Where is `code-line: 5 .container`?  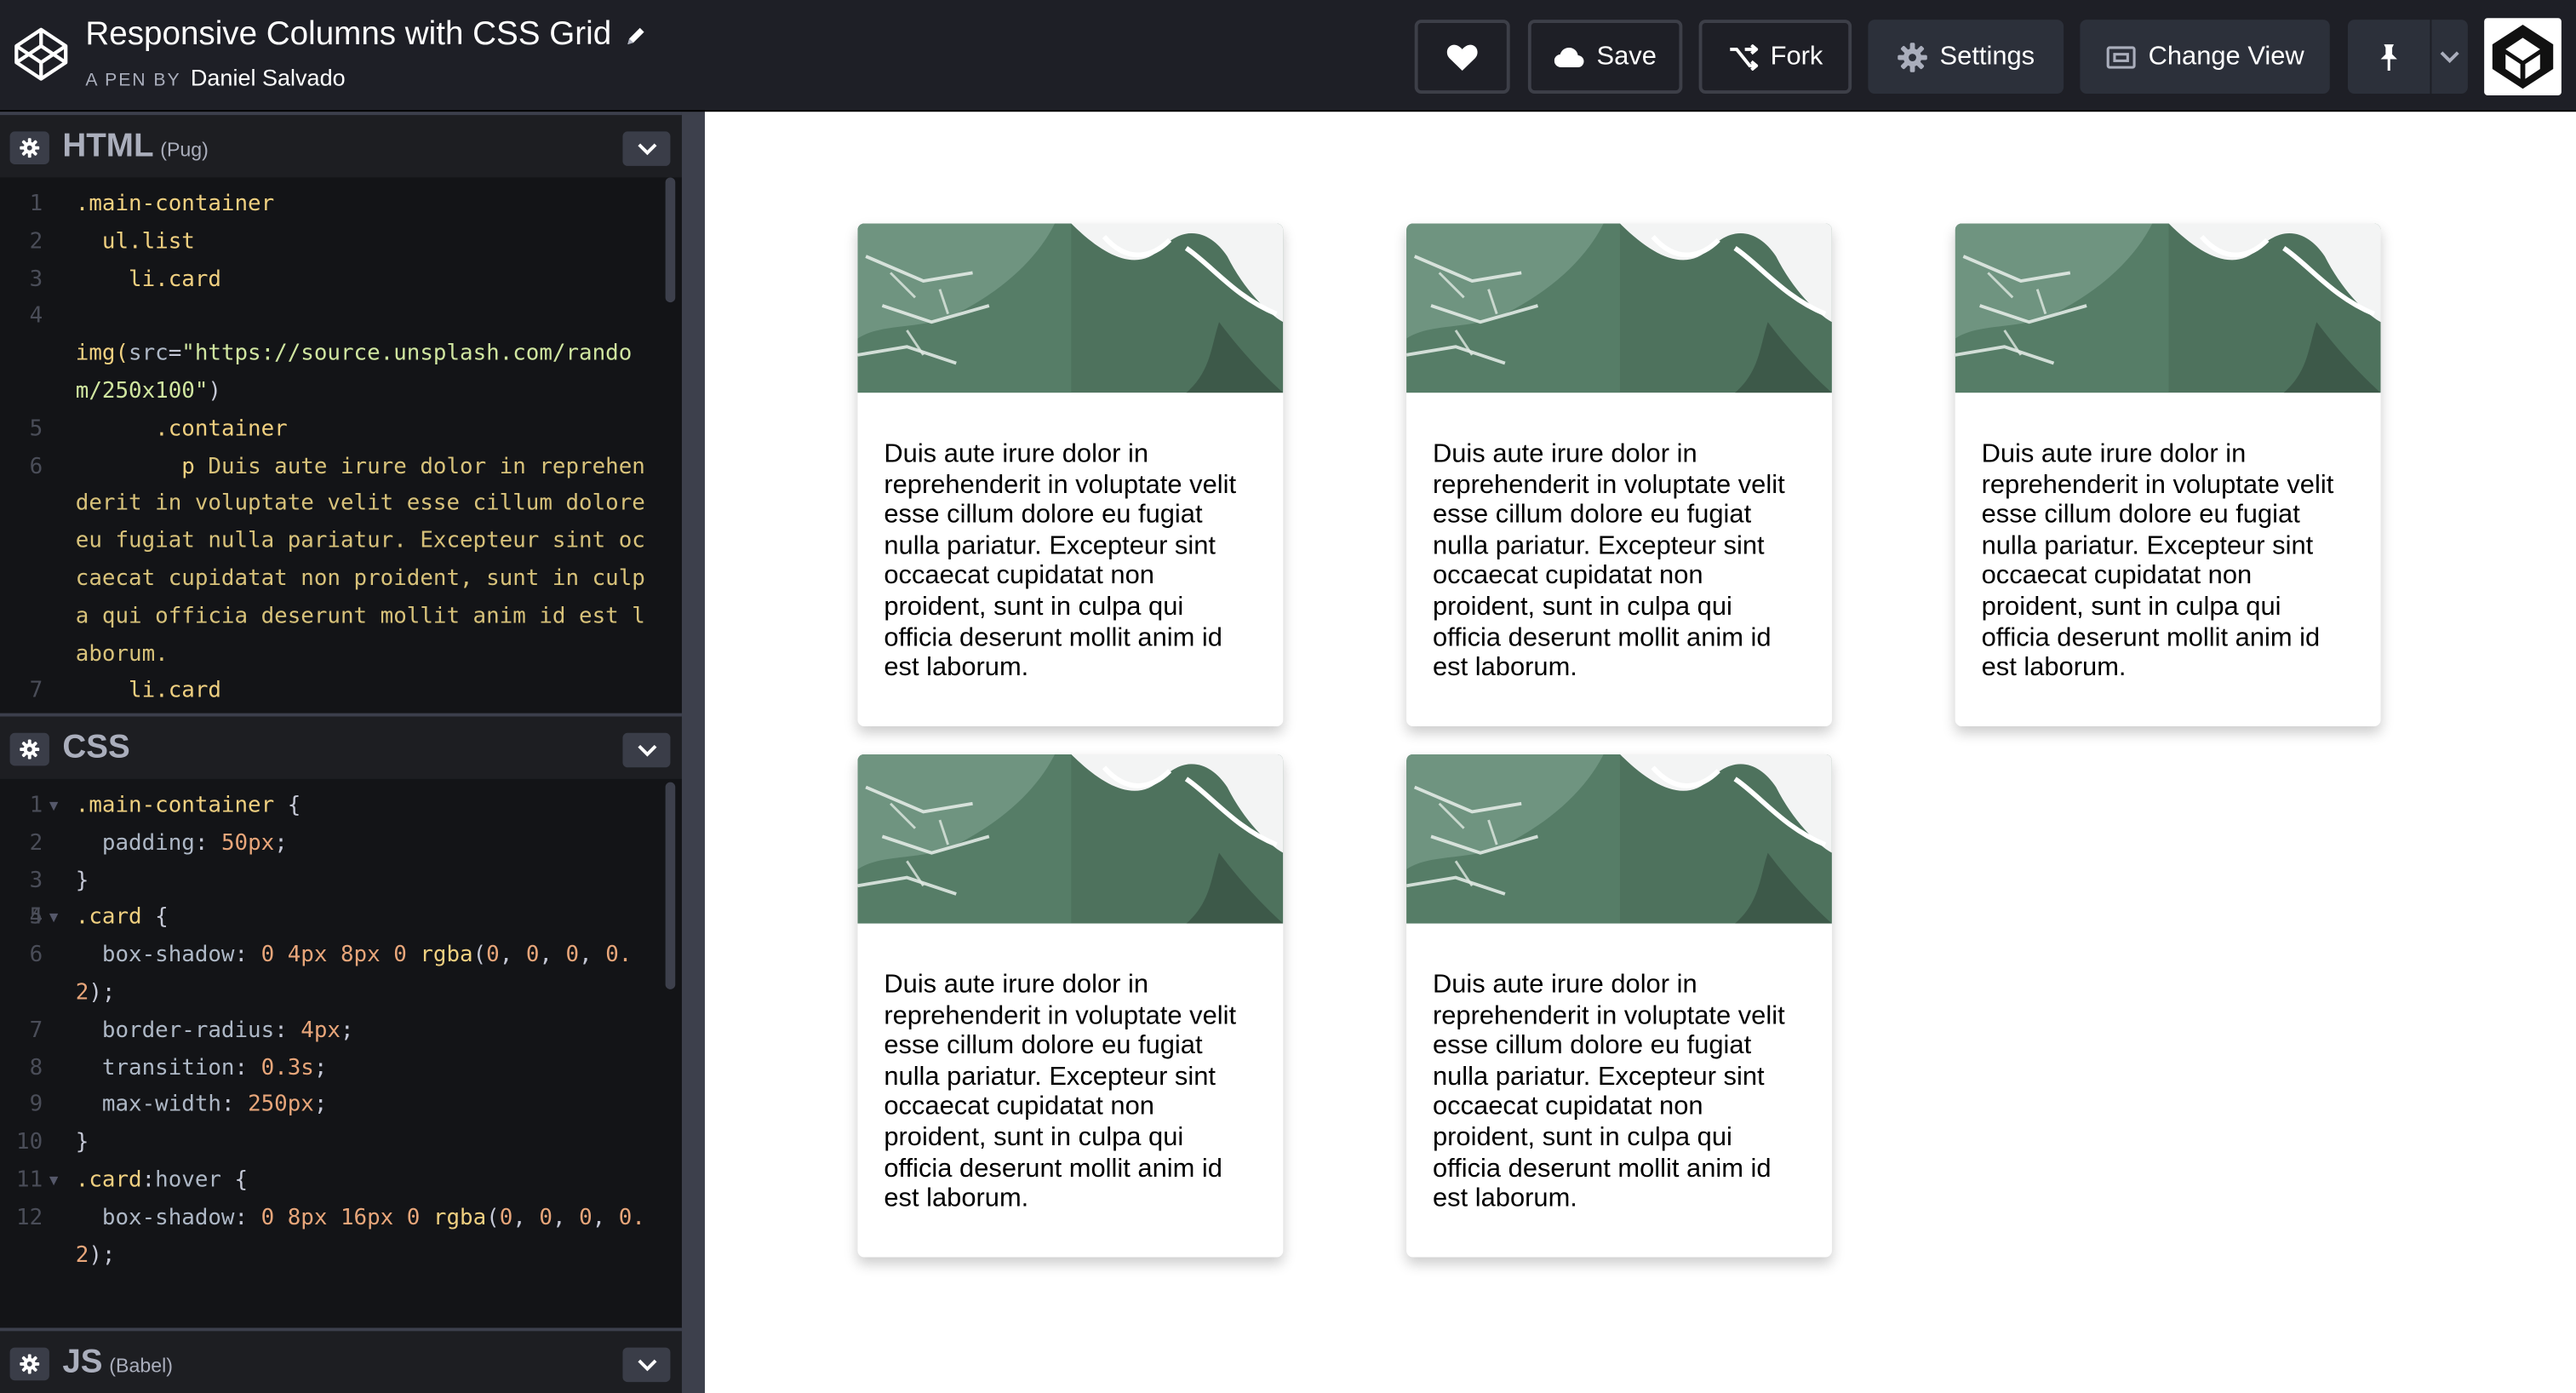 code-line: 5 .container is located at coordinates (341, 431).